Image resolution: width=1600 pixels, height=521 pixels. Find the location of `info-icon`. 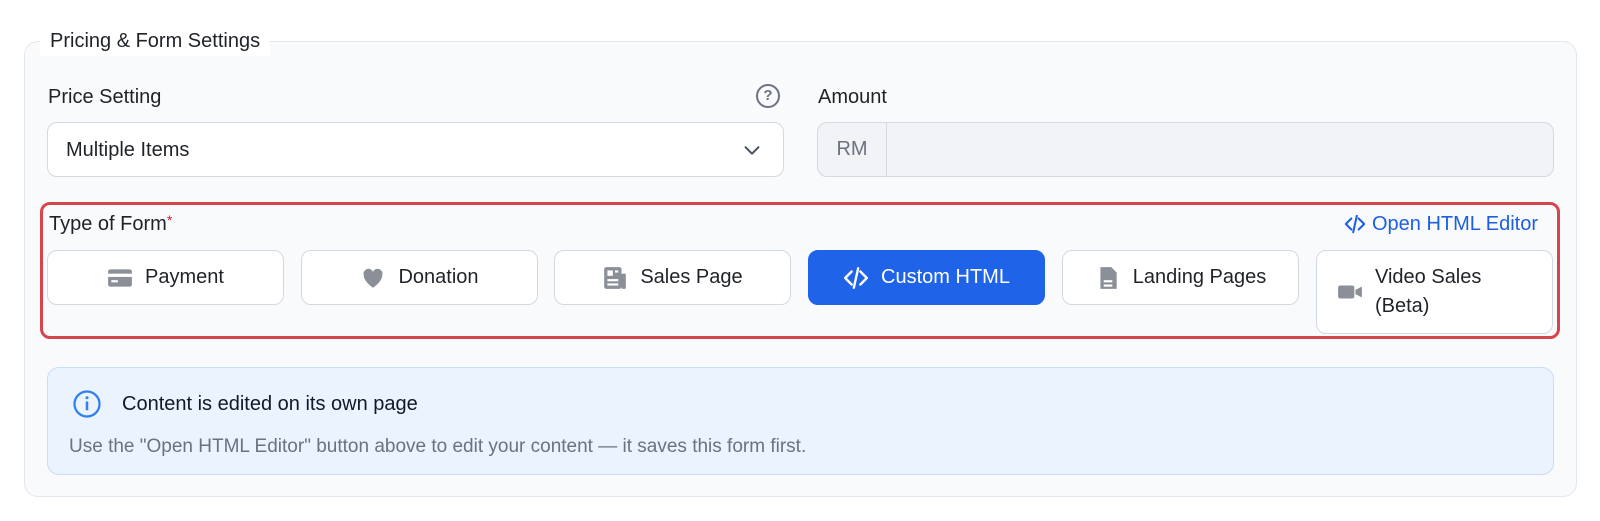

info-icon is located at coordinates (87, 404).